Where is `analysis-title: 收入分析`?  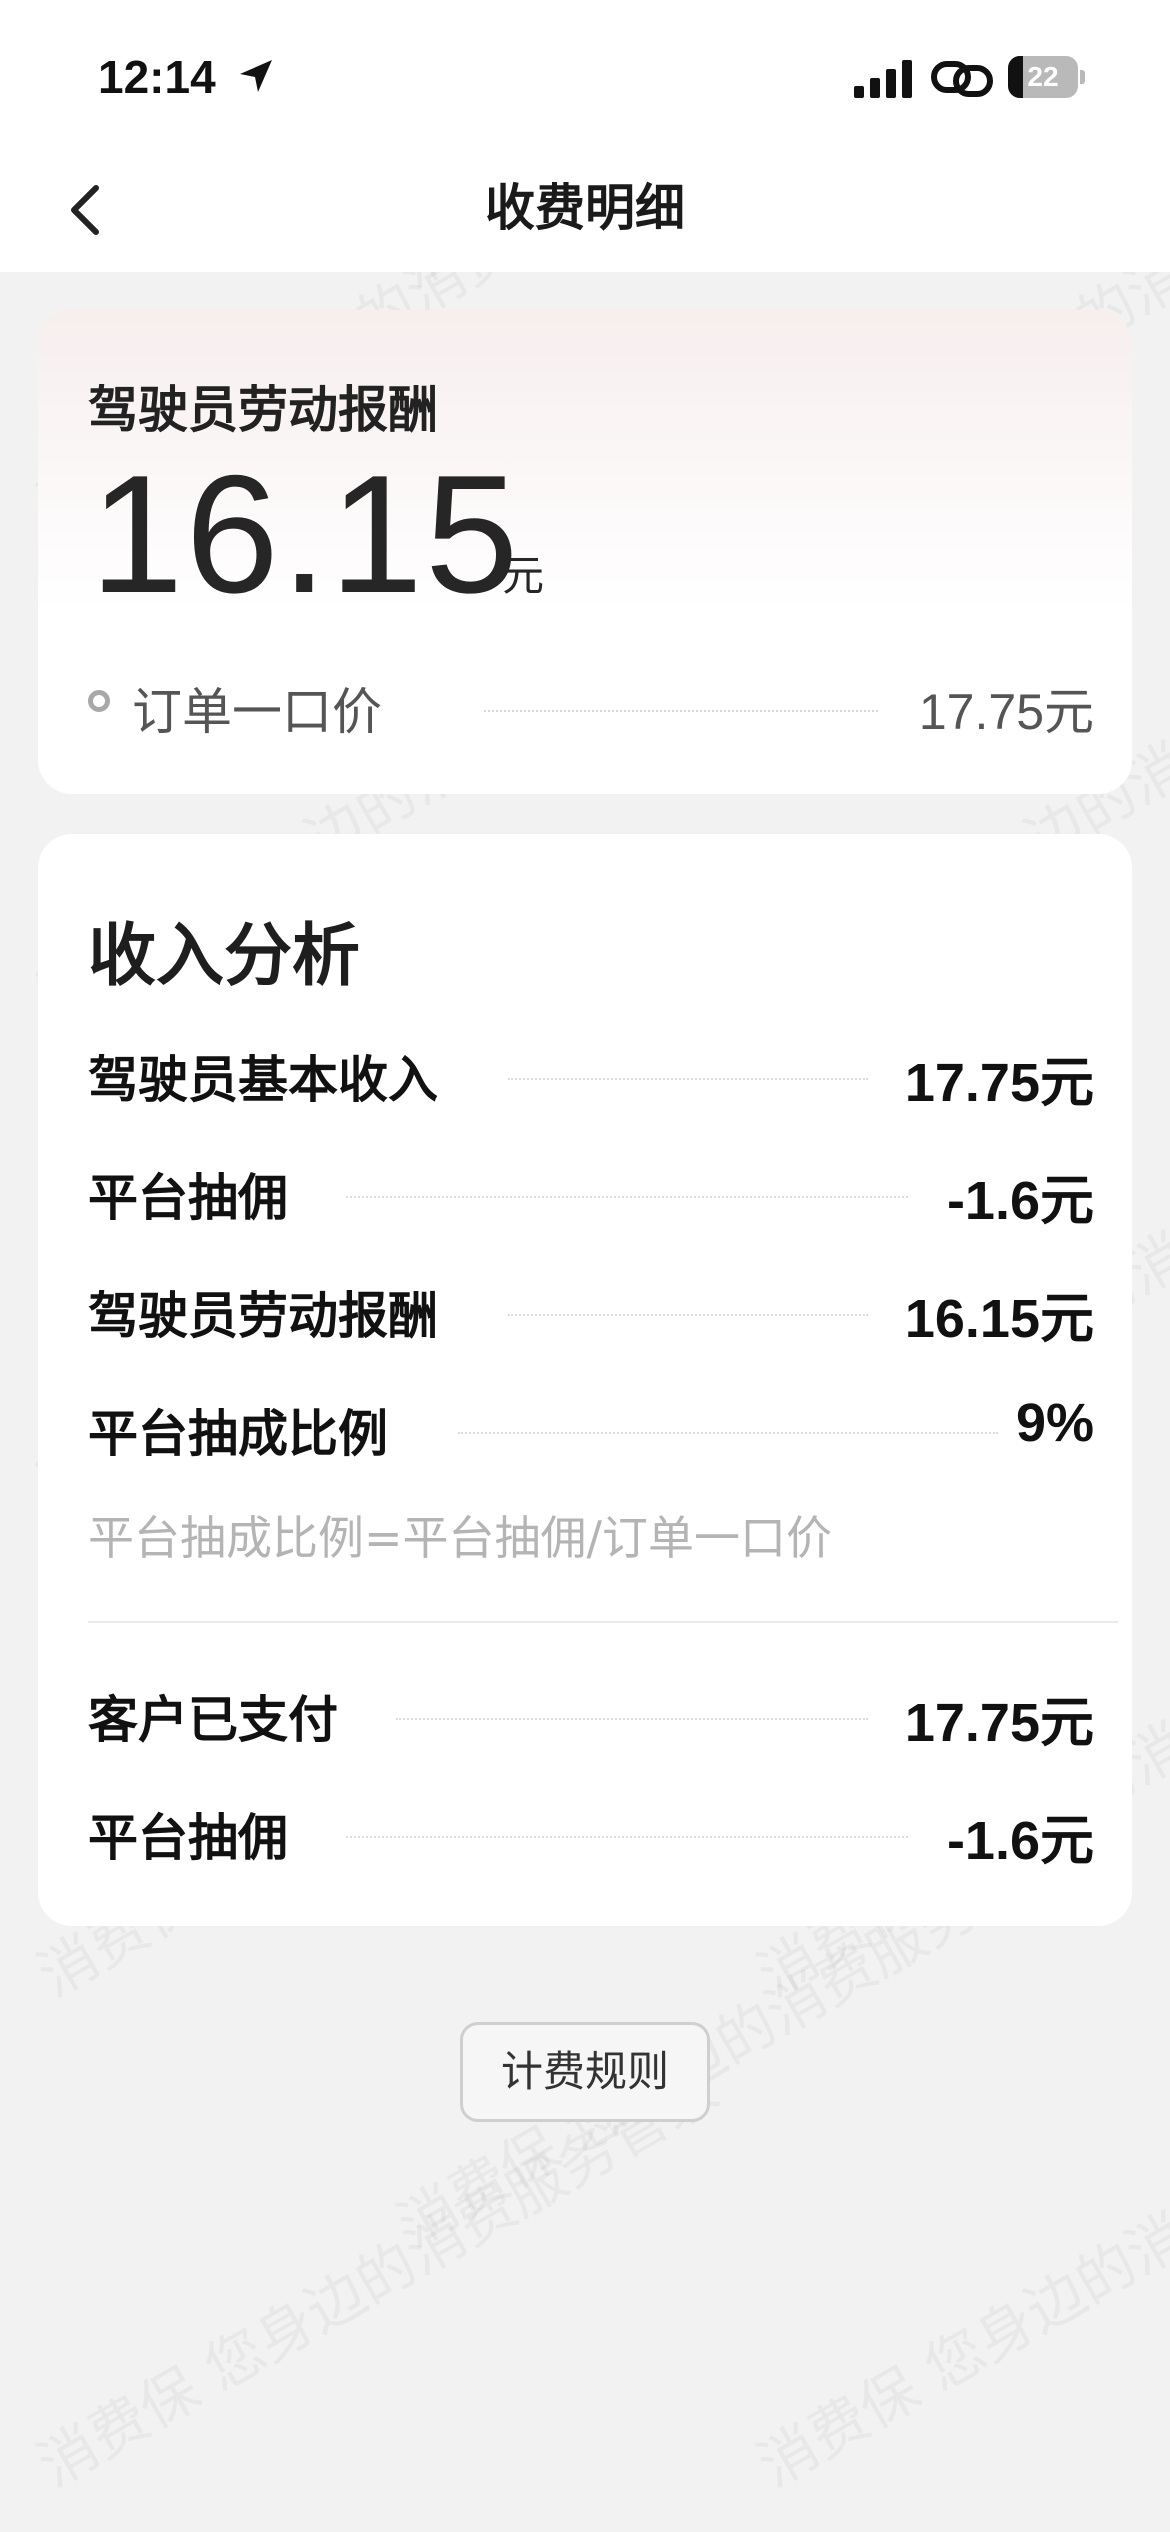 analysis-title: 收入分析 is located at coordinates (224, 956).